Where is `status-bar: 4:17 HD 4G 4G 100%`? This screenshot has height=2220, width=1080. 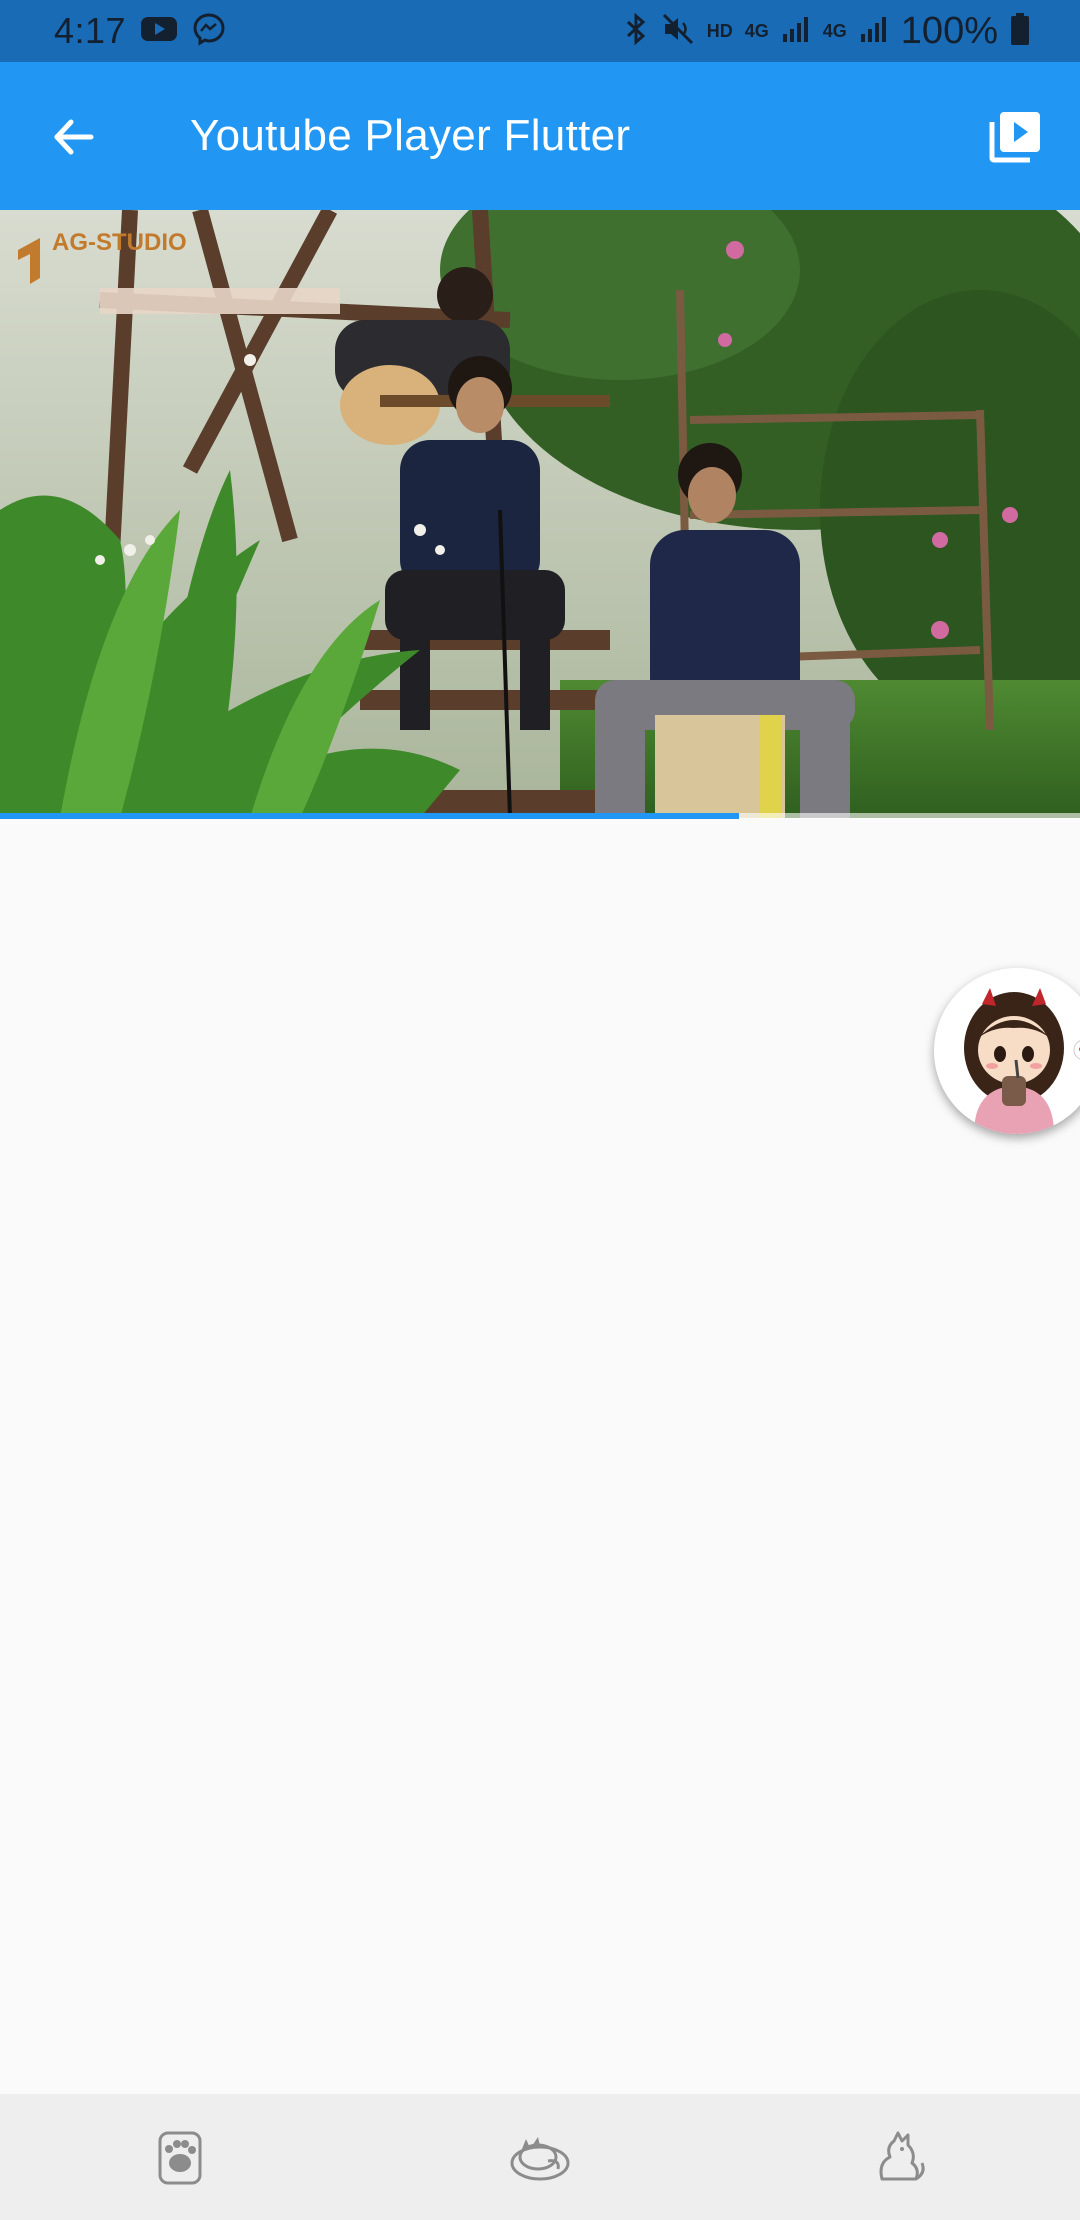 status-bar: 4:17 HD 4G 4G 100% is located at coordinates (540, 31).